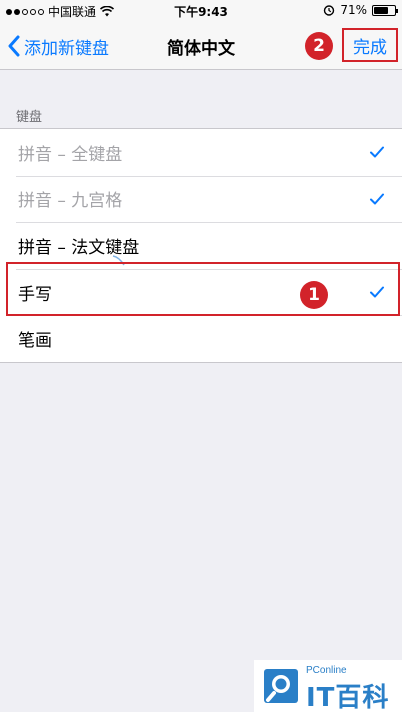 The width and height of the screenshot is (402, 712). What do you see at coordinates (348, 697) in the screenshot?
I see `watermark-big-text: IT百科` at bounding box center [348, 697].